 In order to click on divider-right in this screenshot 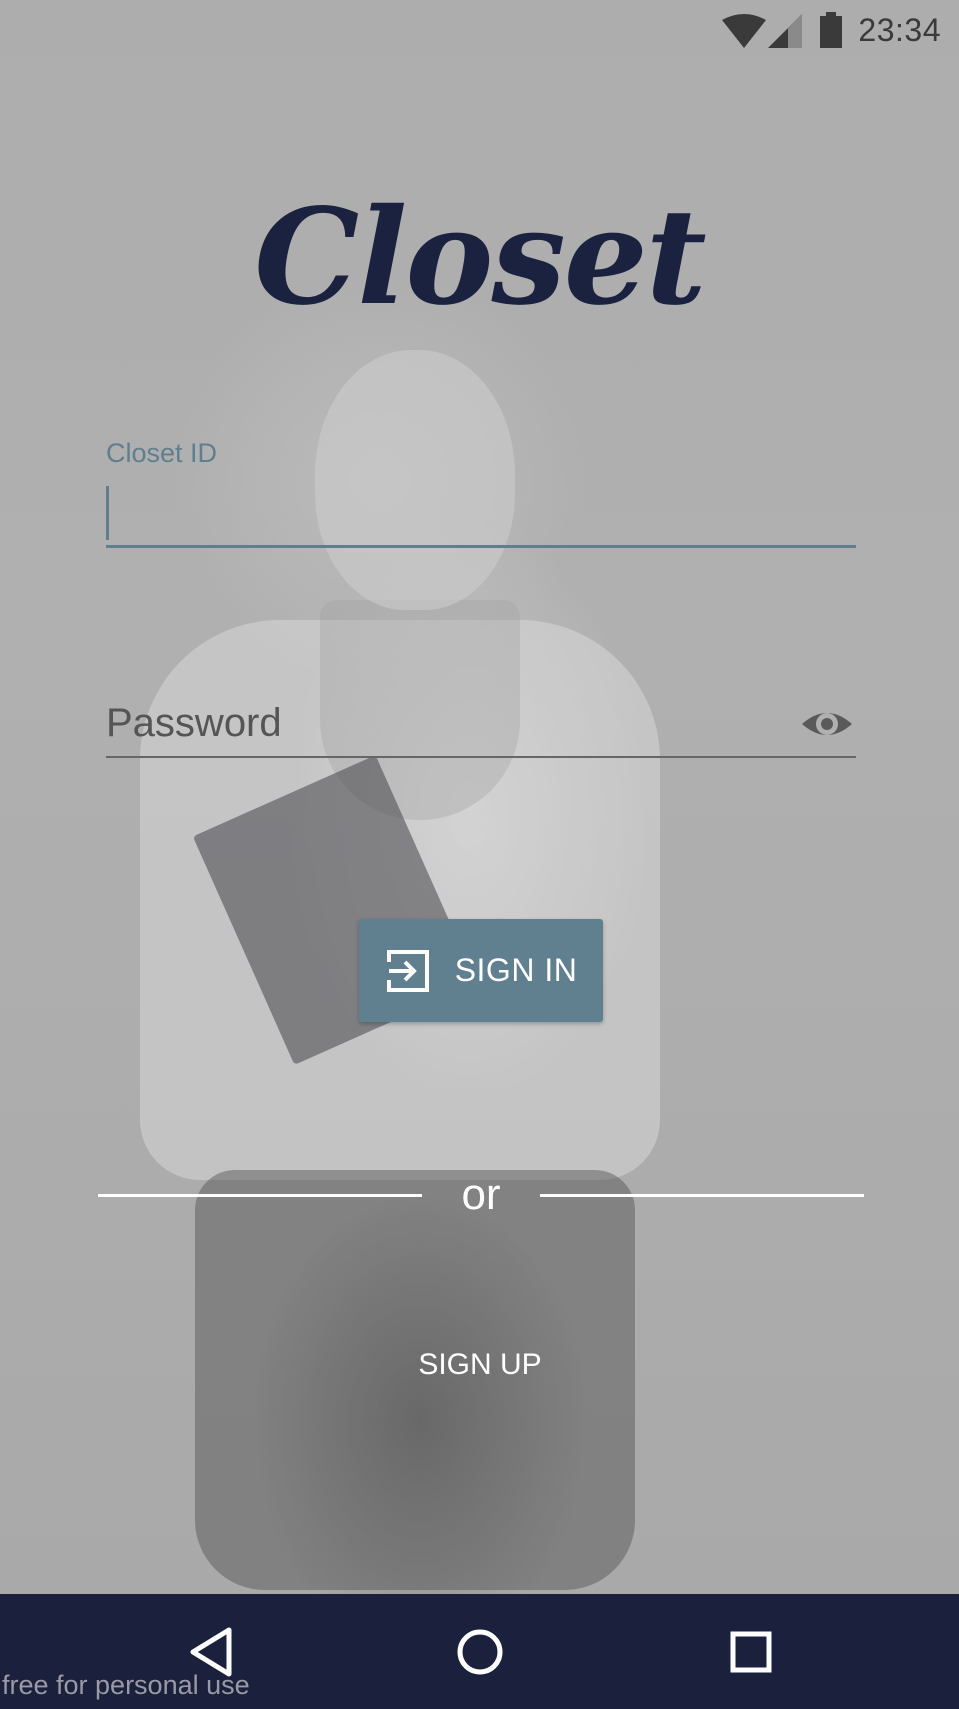, I will do `click(702, 1195)`.